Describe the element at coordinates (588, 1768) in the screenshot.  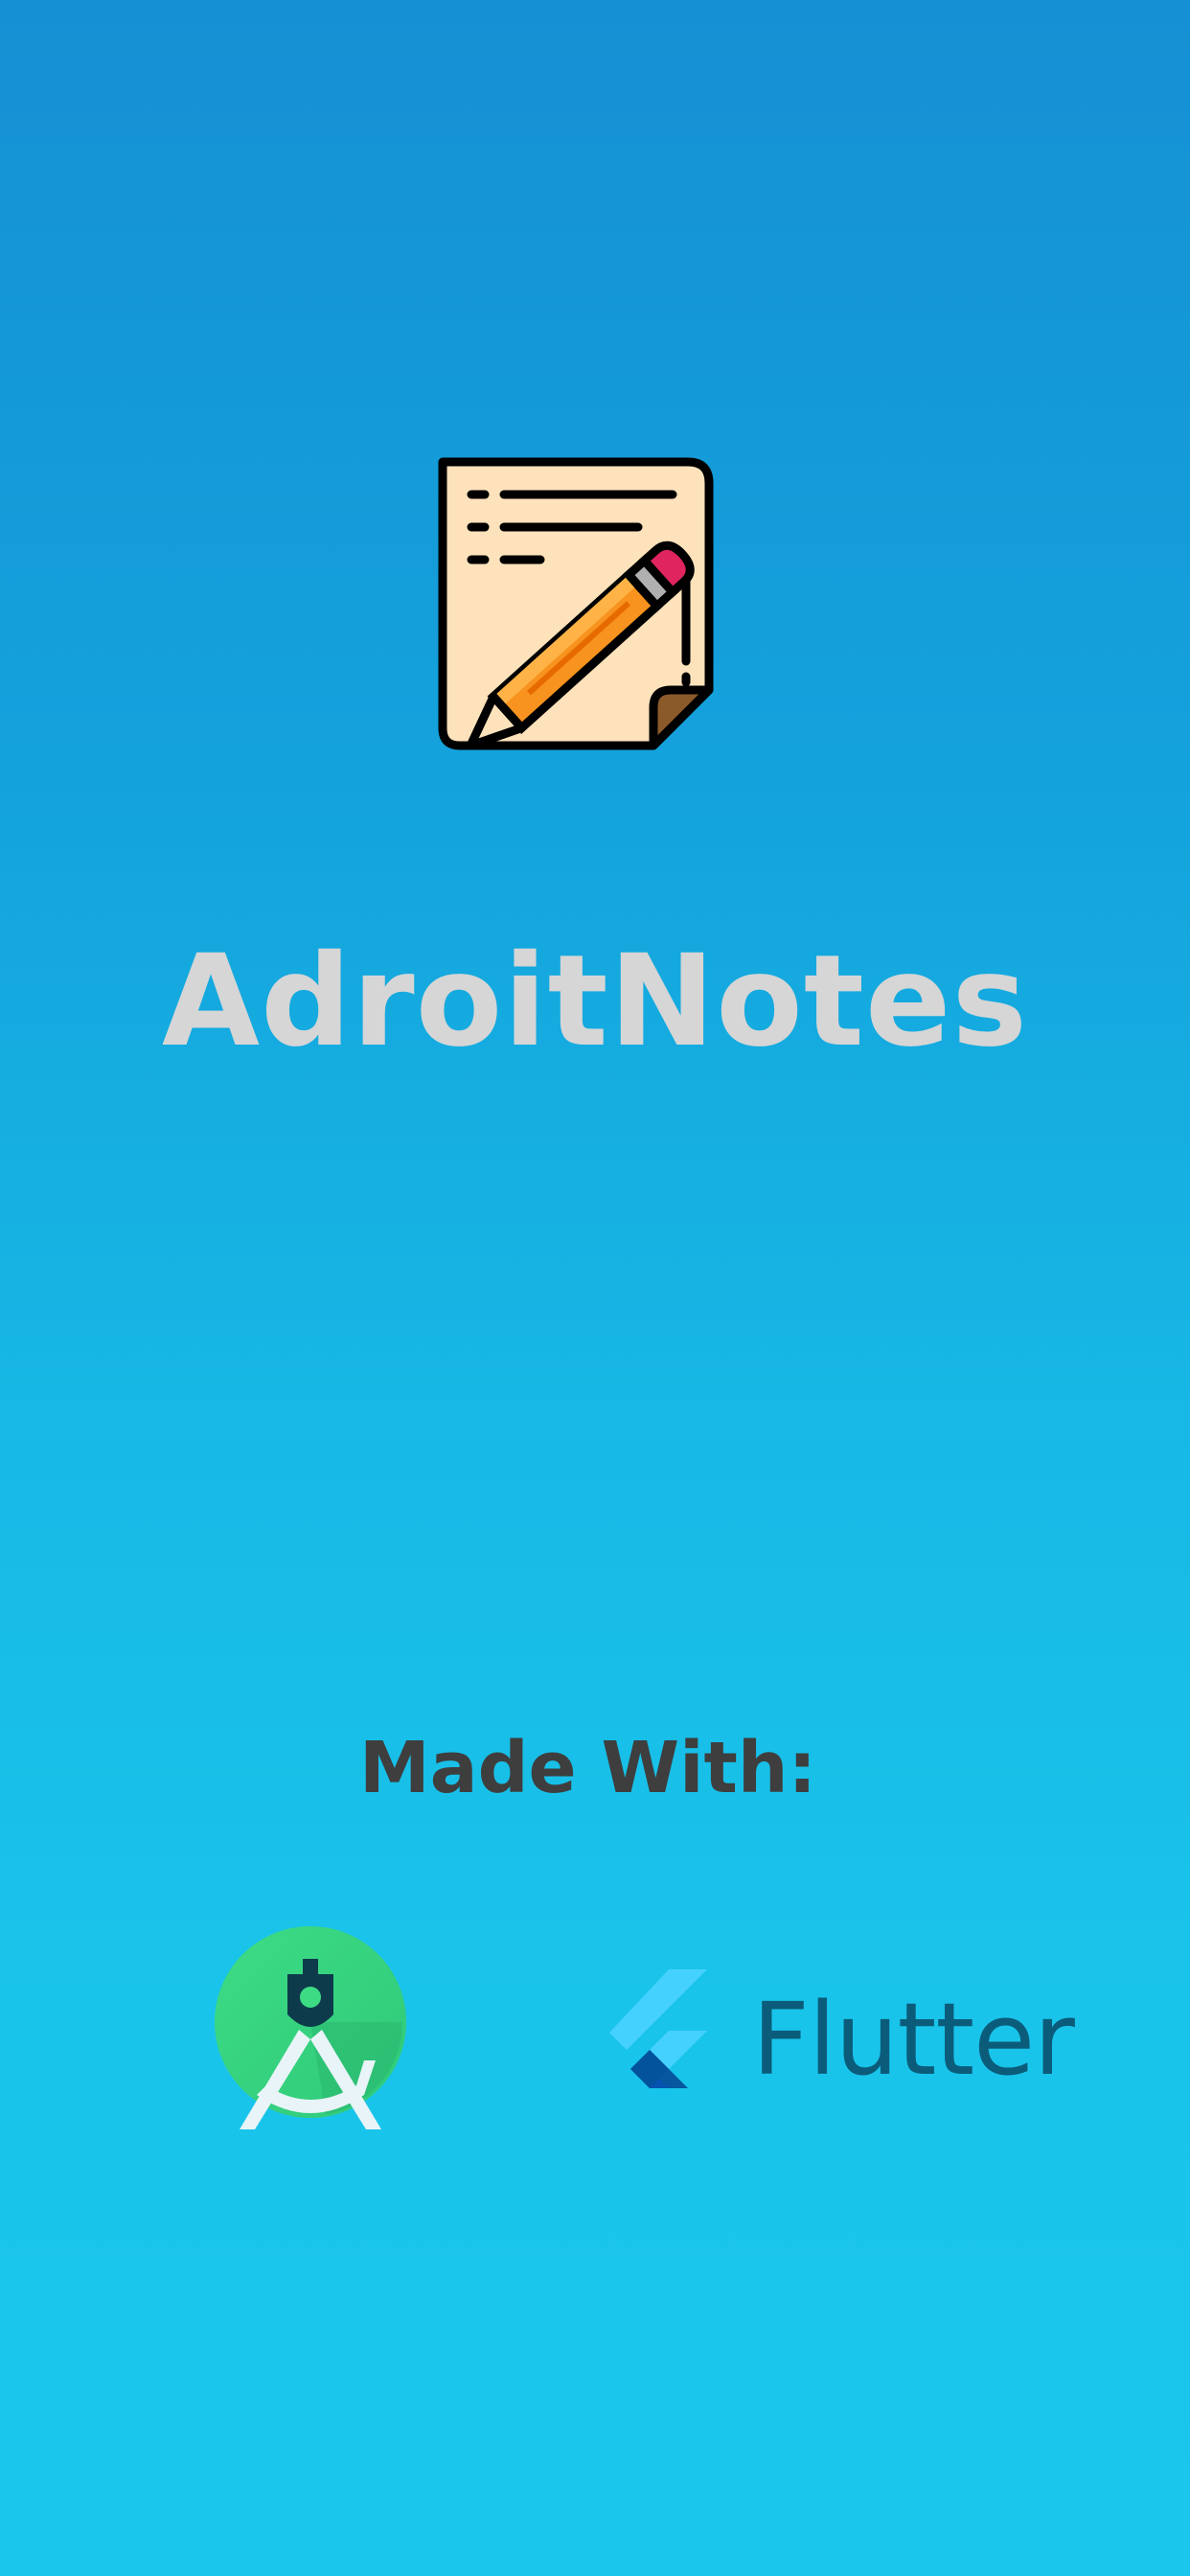
I see `made-with-label: Made With:` at that location.